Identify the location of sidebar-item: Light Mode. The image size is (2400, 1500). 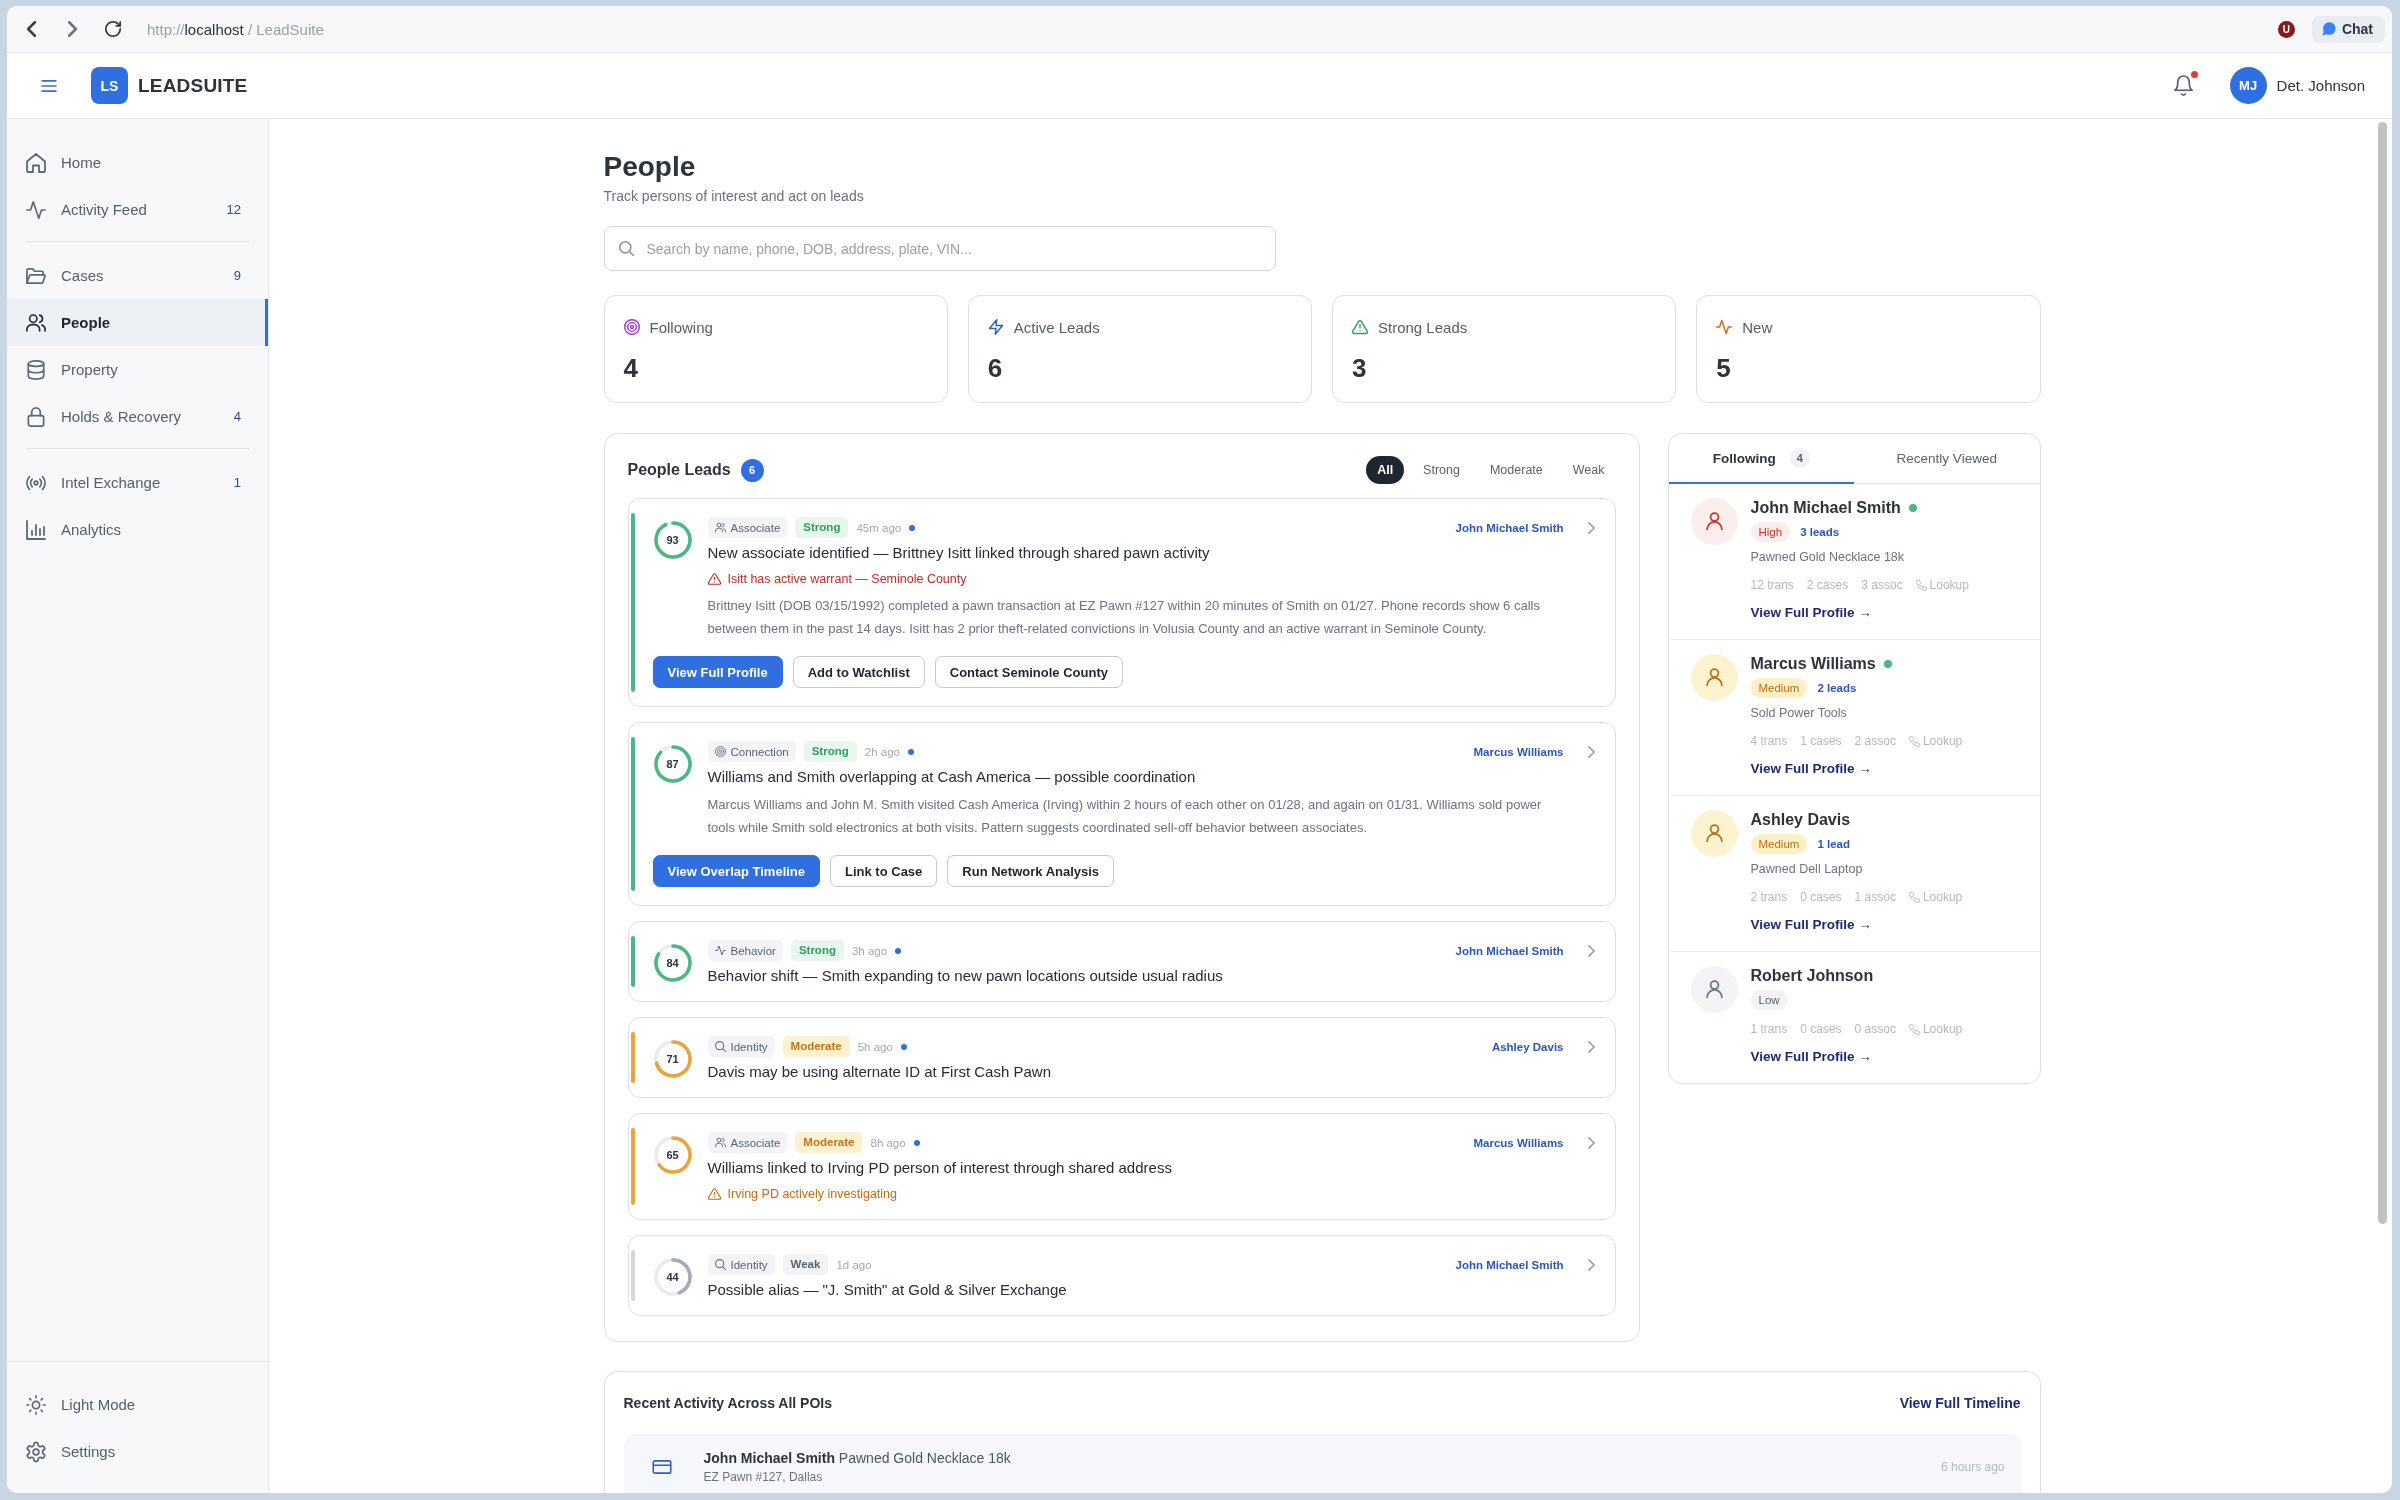
(137, 1404).